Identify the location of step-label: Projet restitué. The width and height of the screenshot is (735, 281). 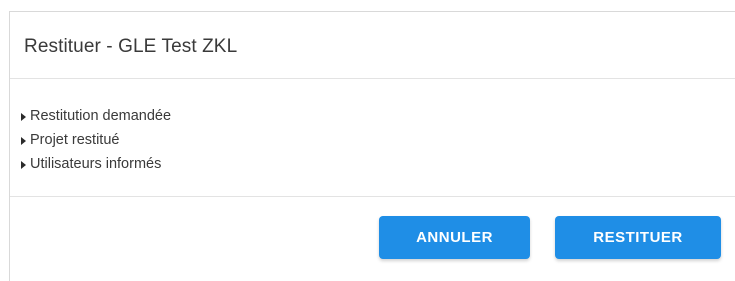
(75, 140).